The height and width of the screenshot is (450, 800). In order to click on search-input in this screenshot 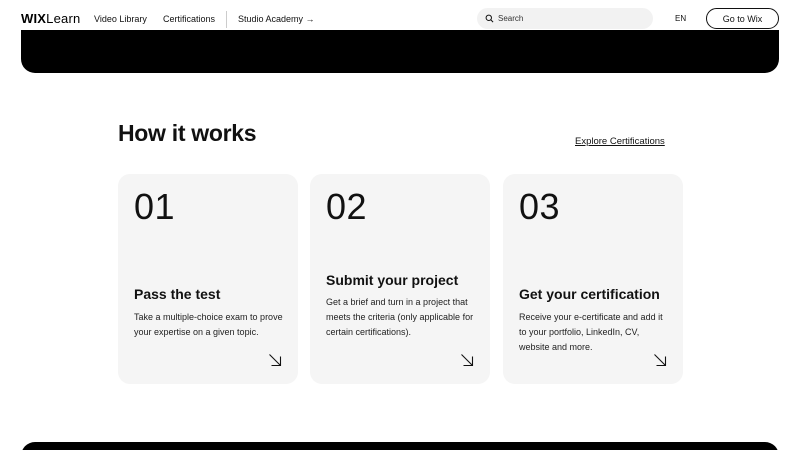, I will do `click(573, 18)`.